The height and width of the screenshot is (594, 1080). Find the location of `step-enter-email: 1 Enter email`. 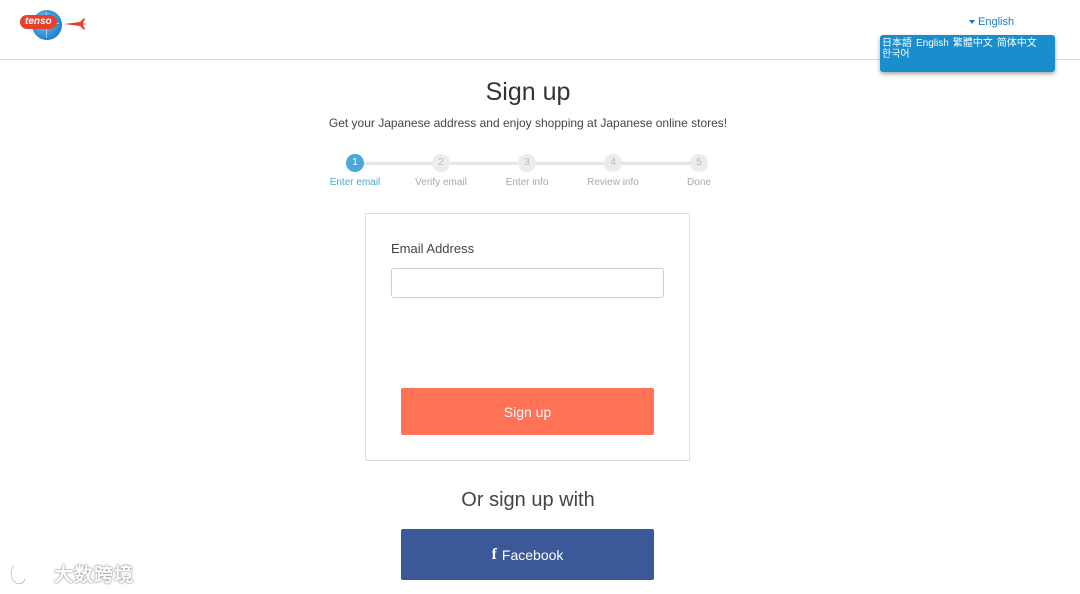

step-enter-email: 1 Enter email is located at coordinates (355, 171).